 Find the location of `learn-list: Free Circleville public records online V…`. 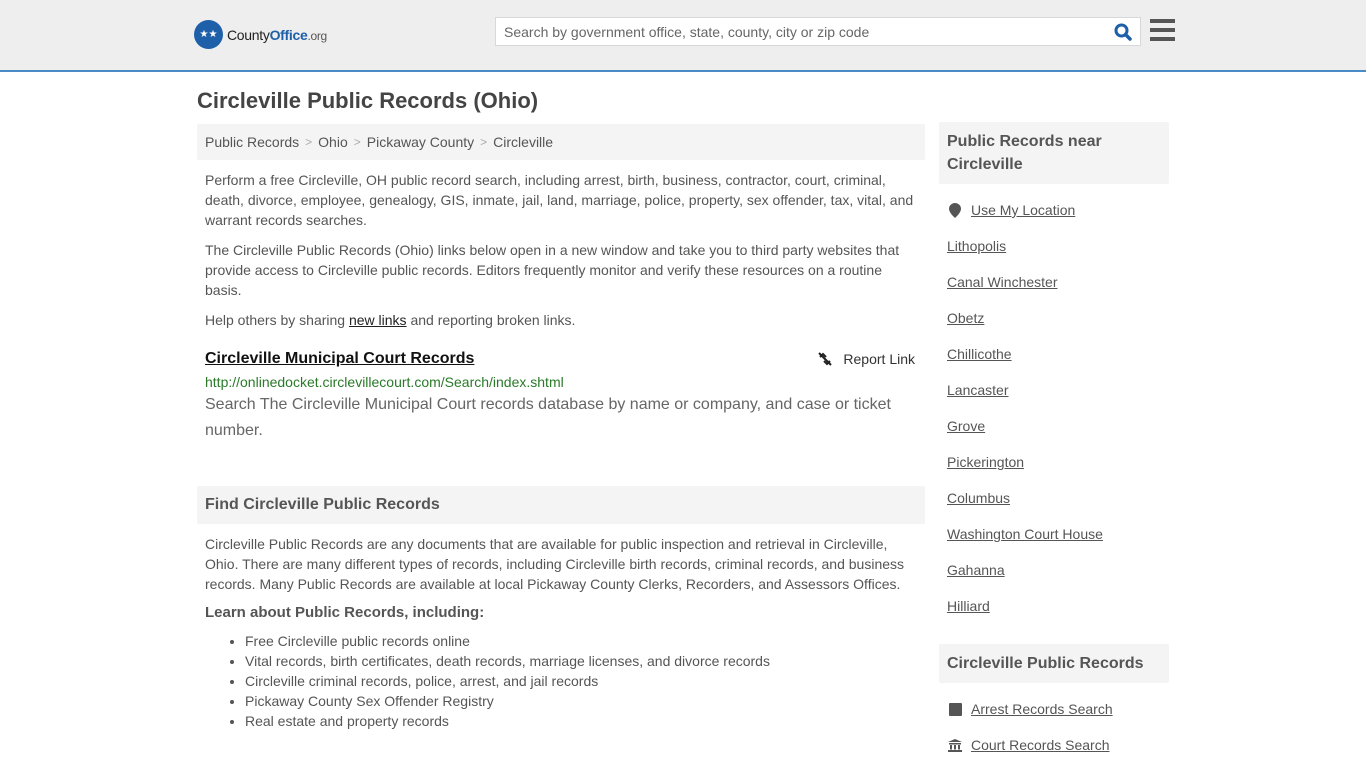

learn-list: Free Circleville public records online V… is located at coordinates (561, 681).